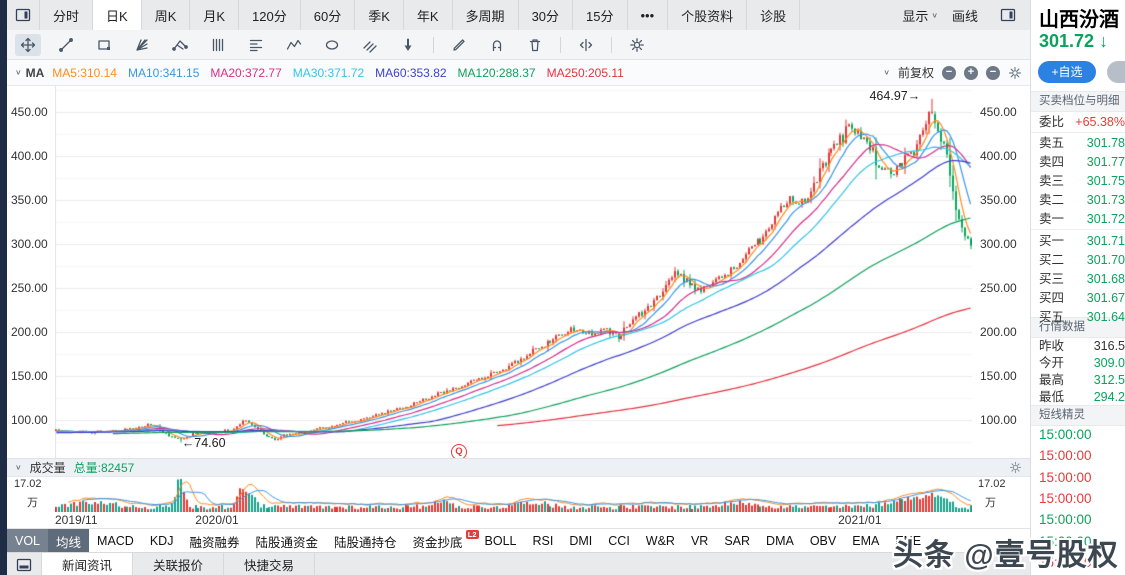  What do you see at coordinates (774, 15) in the screenshot?
I see `period-tab-诊股: 诊股` at bounding box center [774, 15].